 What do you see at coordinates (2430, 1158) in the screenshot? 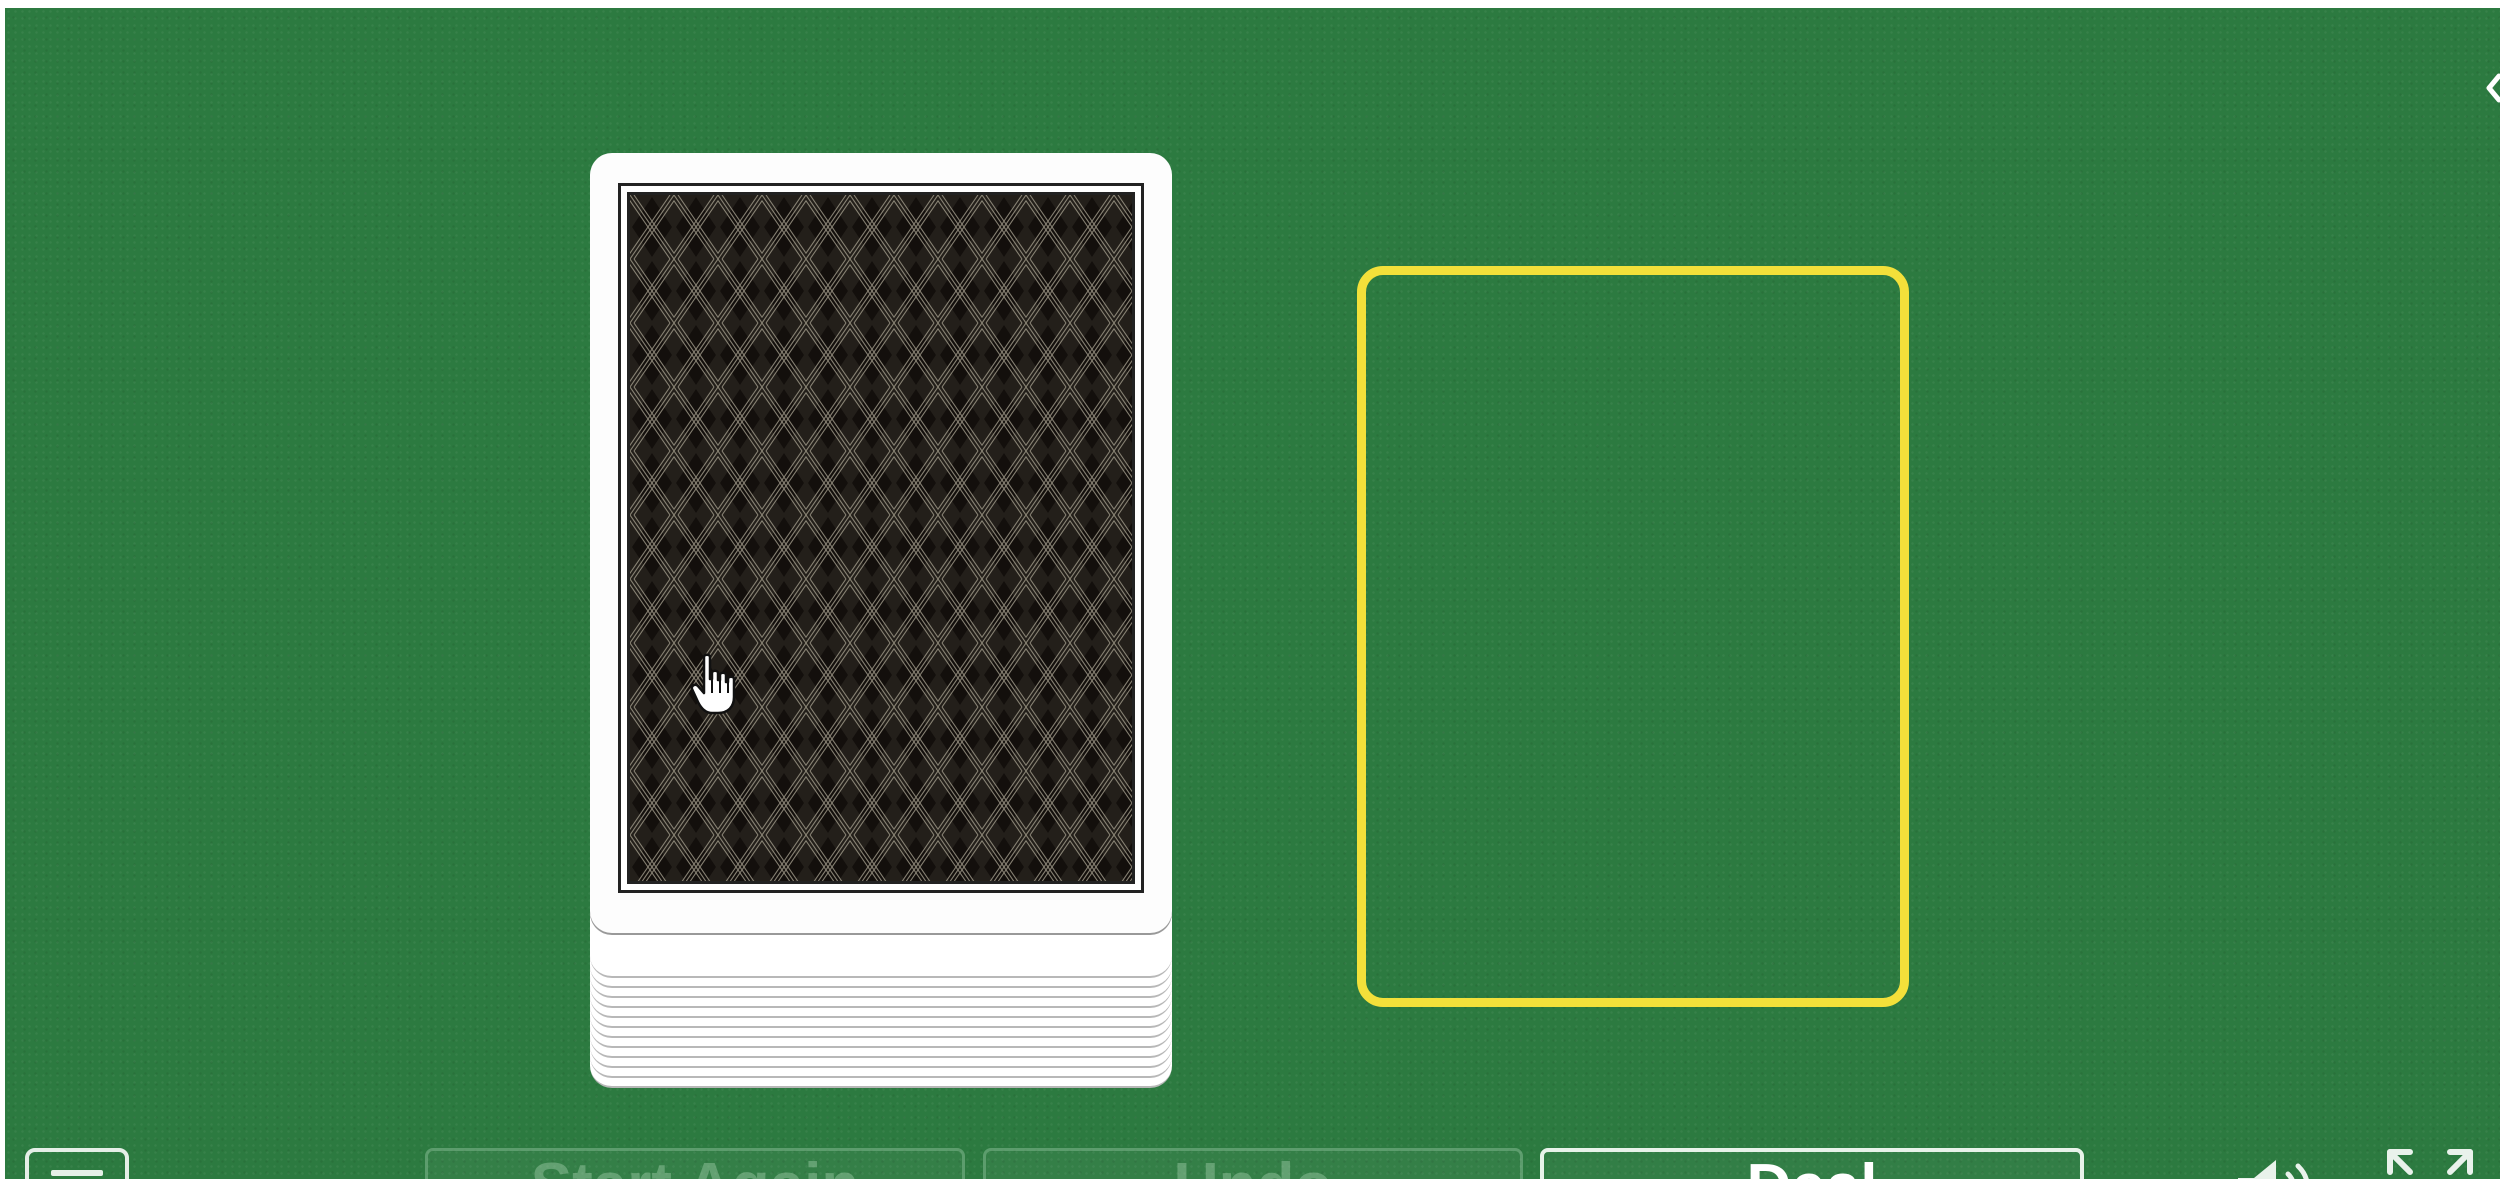
I see `fullscreen-icon` at bounding box center [2430, 1158].